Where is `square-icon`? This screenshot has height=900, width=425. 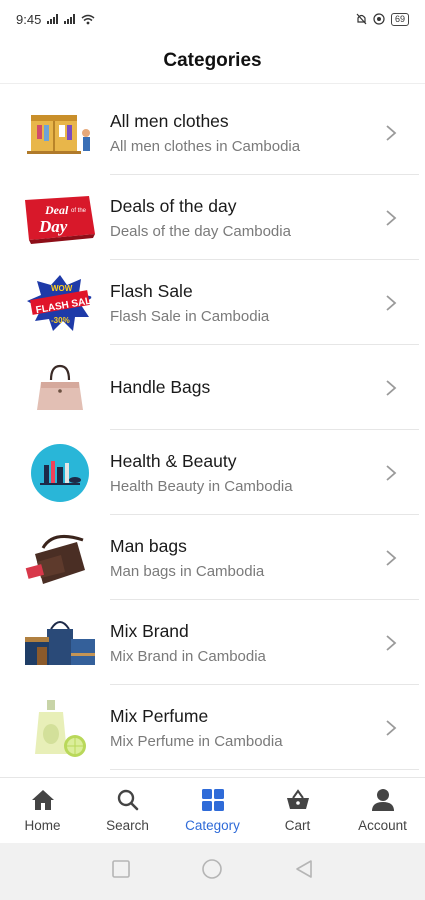
square-icon is located at coordinates (121, 869).